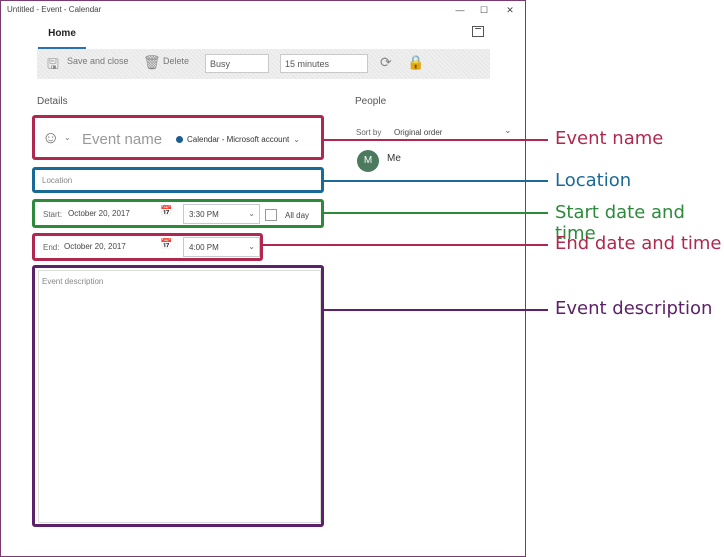  What do you see at coordinates (436, 140) in the screenshot?
I see `event-name-connector` at bounding box center [436, 140].